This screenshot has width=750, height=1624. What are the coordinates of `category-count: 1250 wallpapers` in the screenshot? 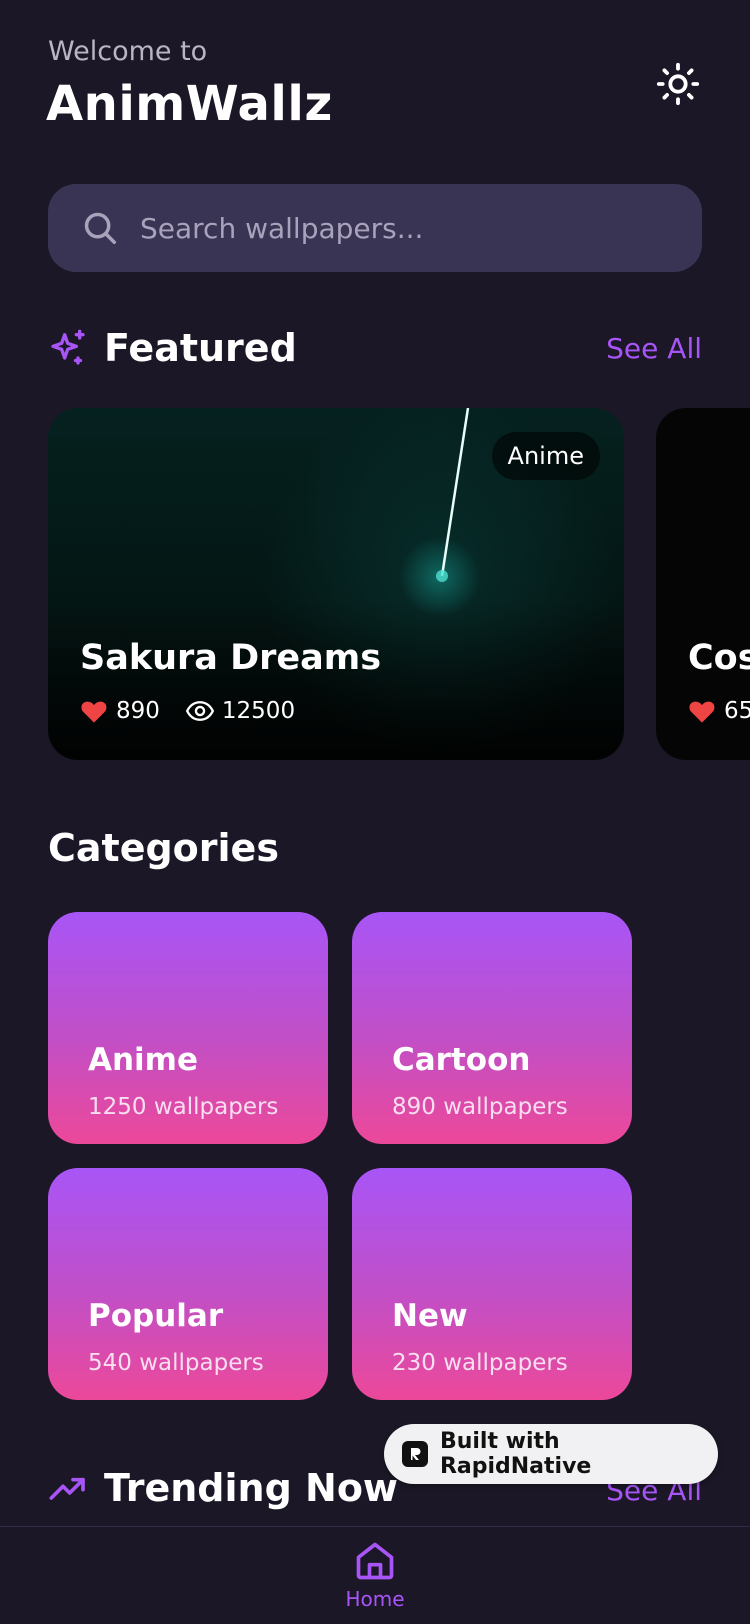 It's located at (183, 1107).